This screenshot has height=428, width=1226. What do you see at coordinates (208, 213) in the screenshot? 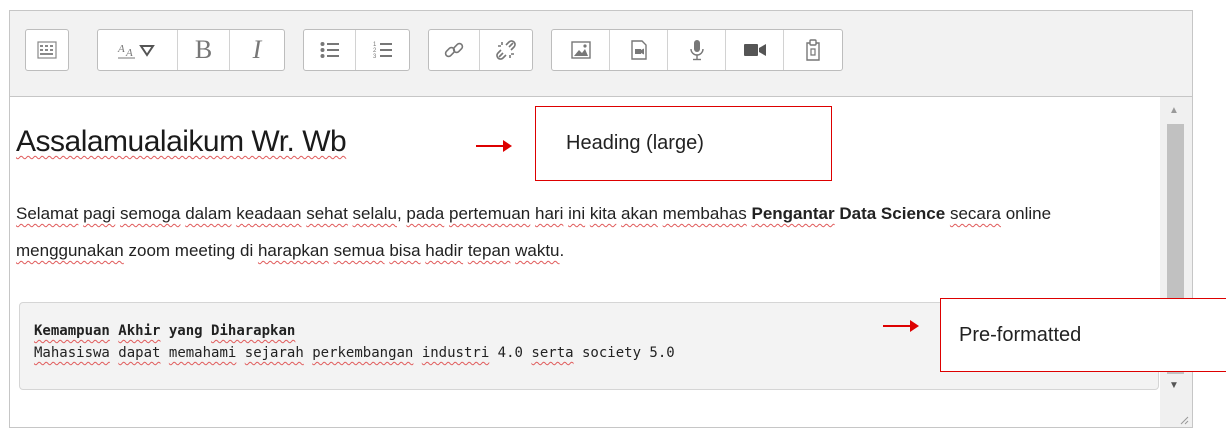
I see `spellcheck-word: dalam` at bounding box center [208, 213].